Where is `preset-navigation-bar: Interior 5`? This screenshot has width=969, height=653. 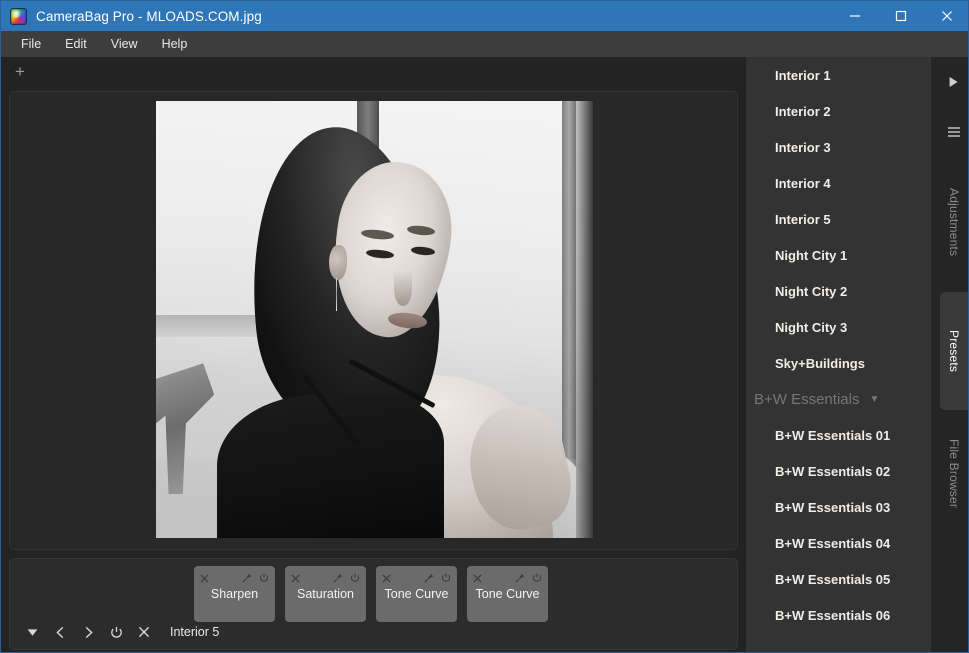
preset-navigation-bar: Interior 5 is located at coordinates (373, 632).